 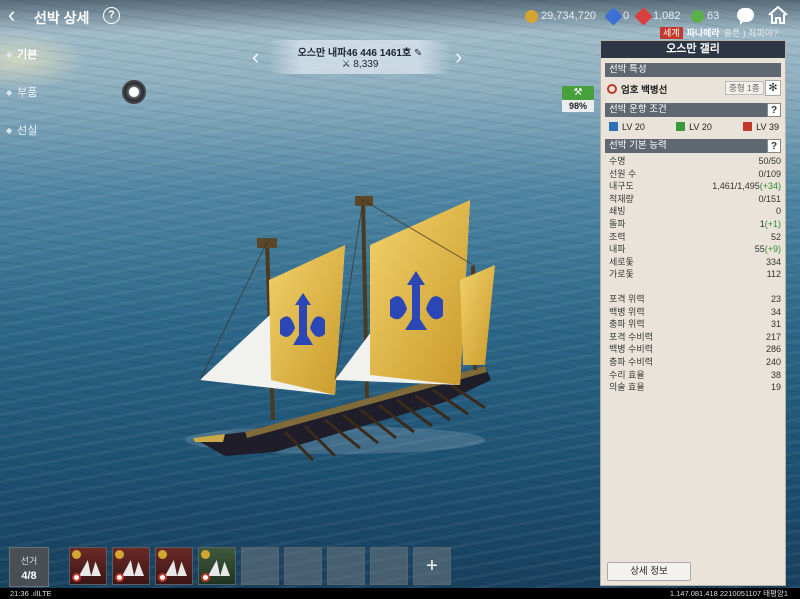 I want to click on edit-icon: ✎, so click(x=418, y=53).